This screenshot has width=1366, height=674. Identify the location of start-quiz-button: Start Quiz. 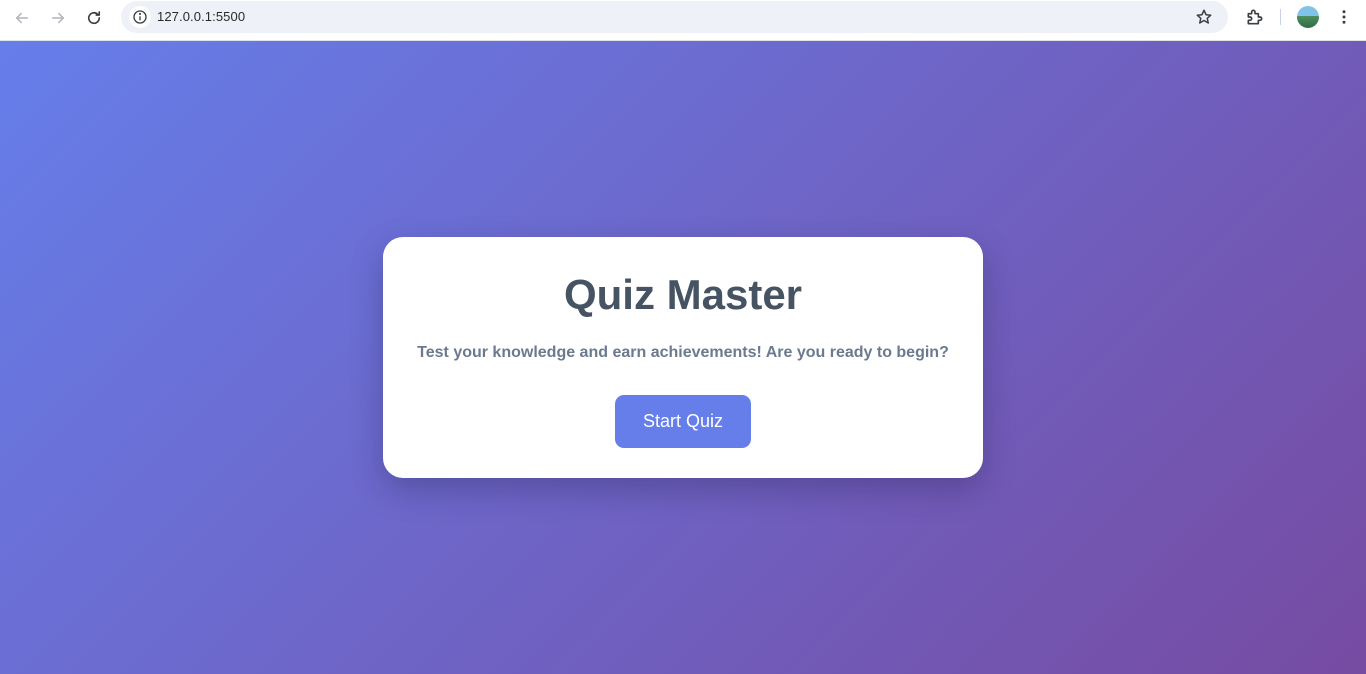
(683, 421).